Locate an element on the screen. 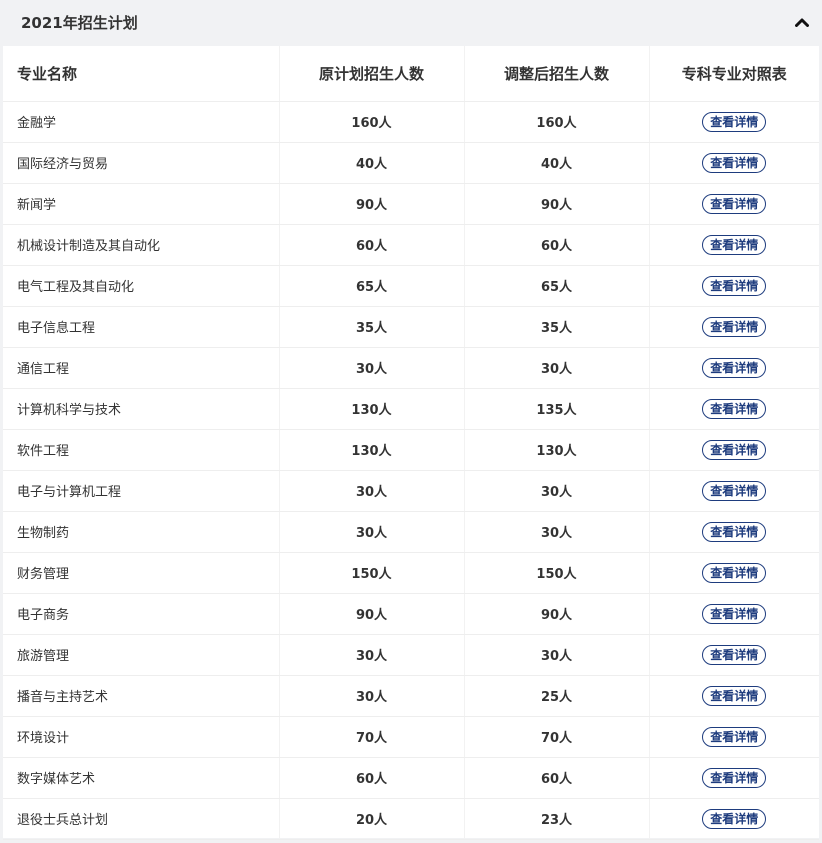  major-name-cell: 环境设计 is located at coordinates (141, 737).